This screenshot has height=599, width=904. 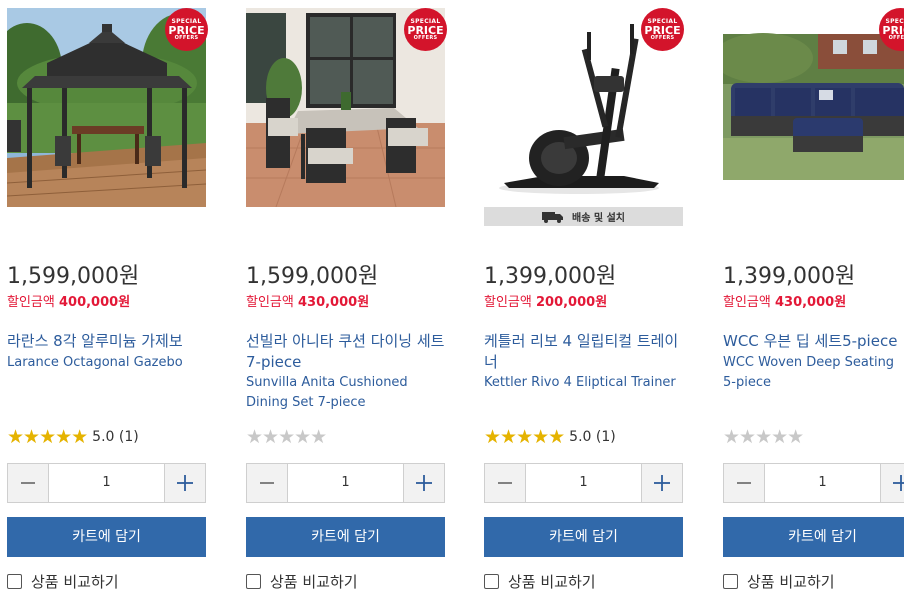 I want to click on product-name-korean: 라란스 8각 알루미늄 가제보, so click(x=107, y=341).